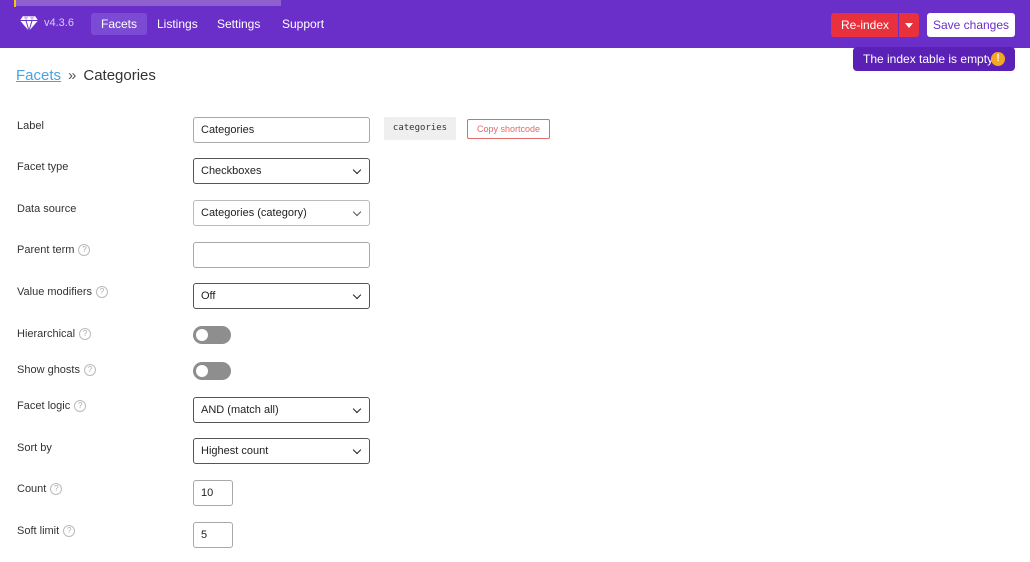 This screenshot has width=1030, height=562. I want to click on nav-facets: Facets, so click(119, 24).